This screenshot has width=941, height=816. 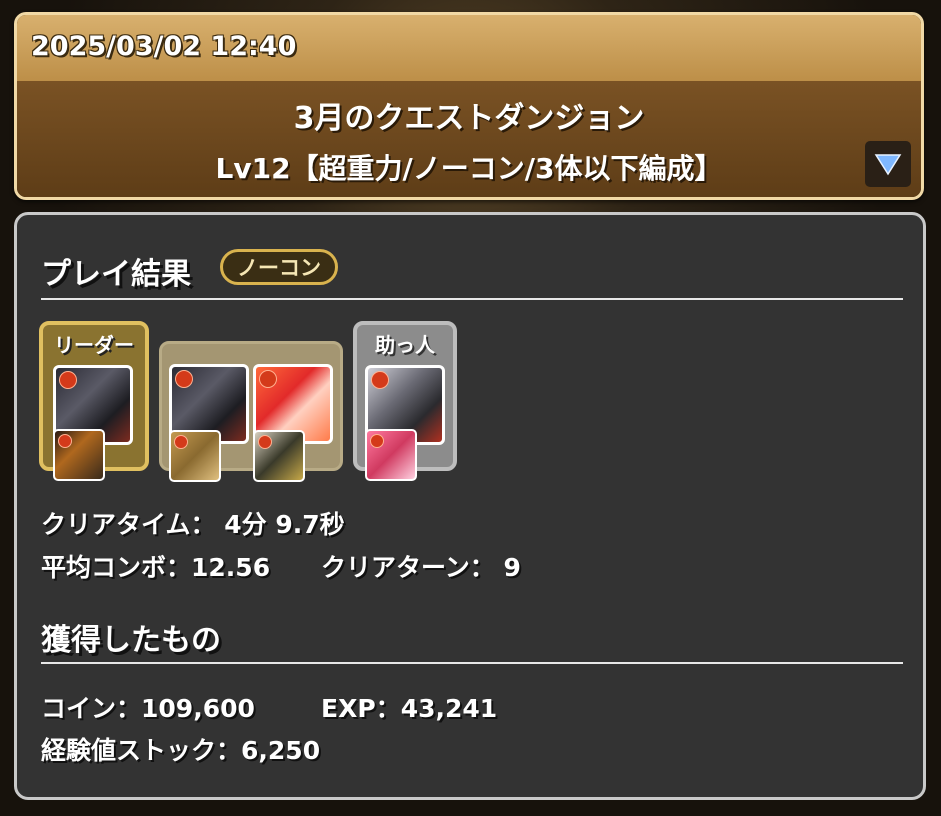 I want to click on triangle-down-icon, so click(x=888, y=165).